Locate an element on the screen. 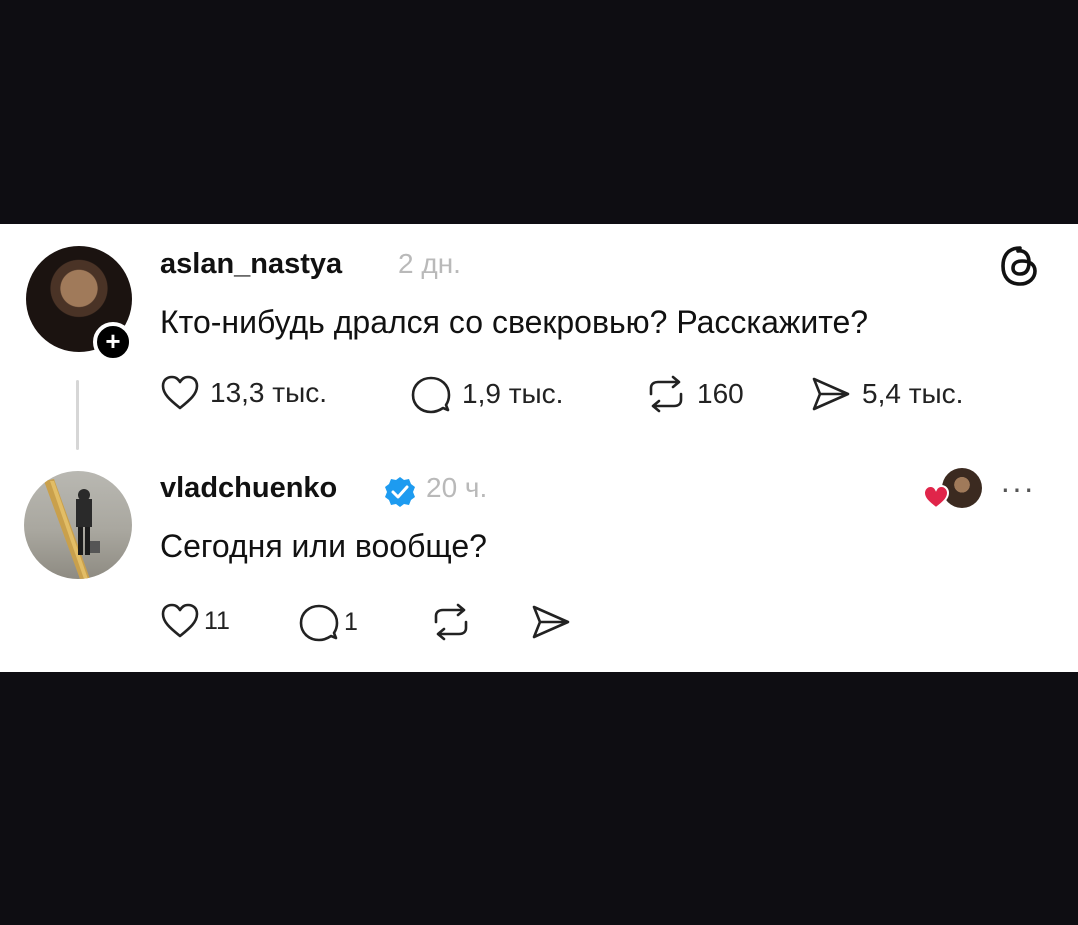  avatar-photo is located at coordinates (72, 529).